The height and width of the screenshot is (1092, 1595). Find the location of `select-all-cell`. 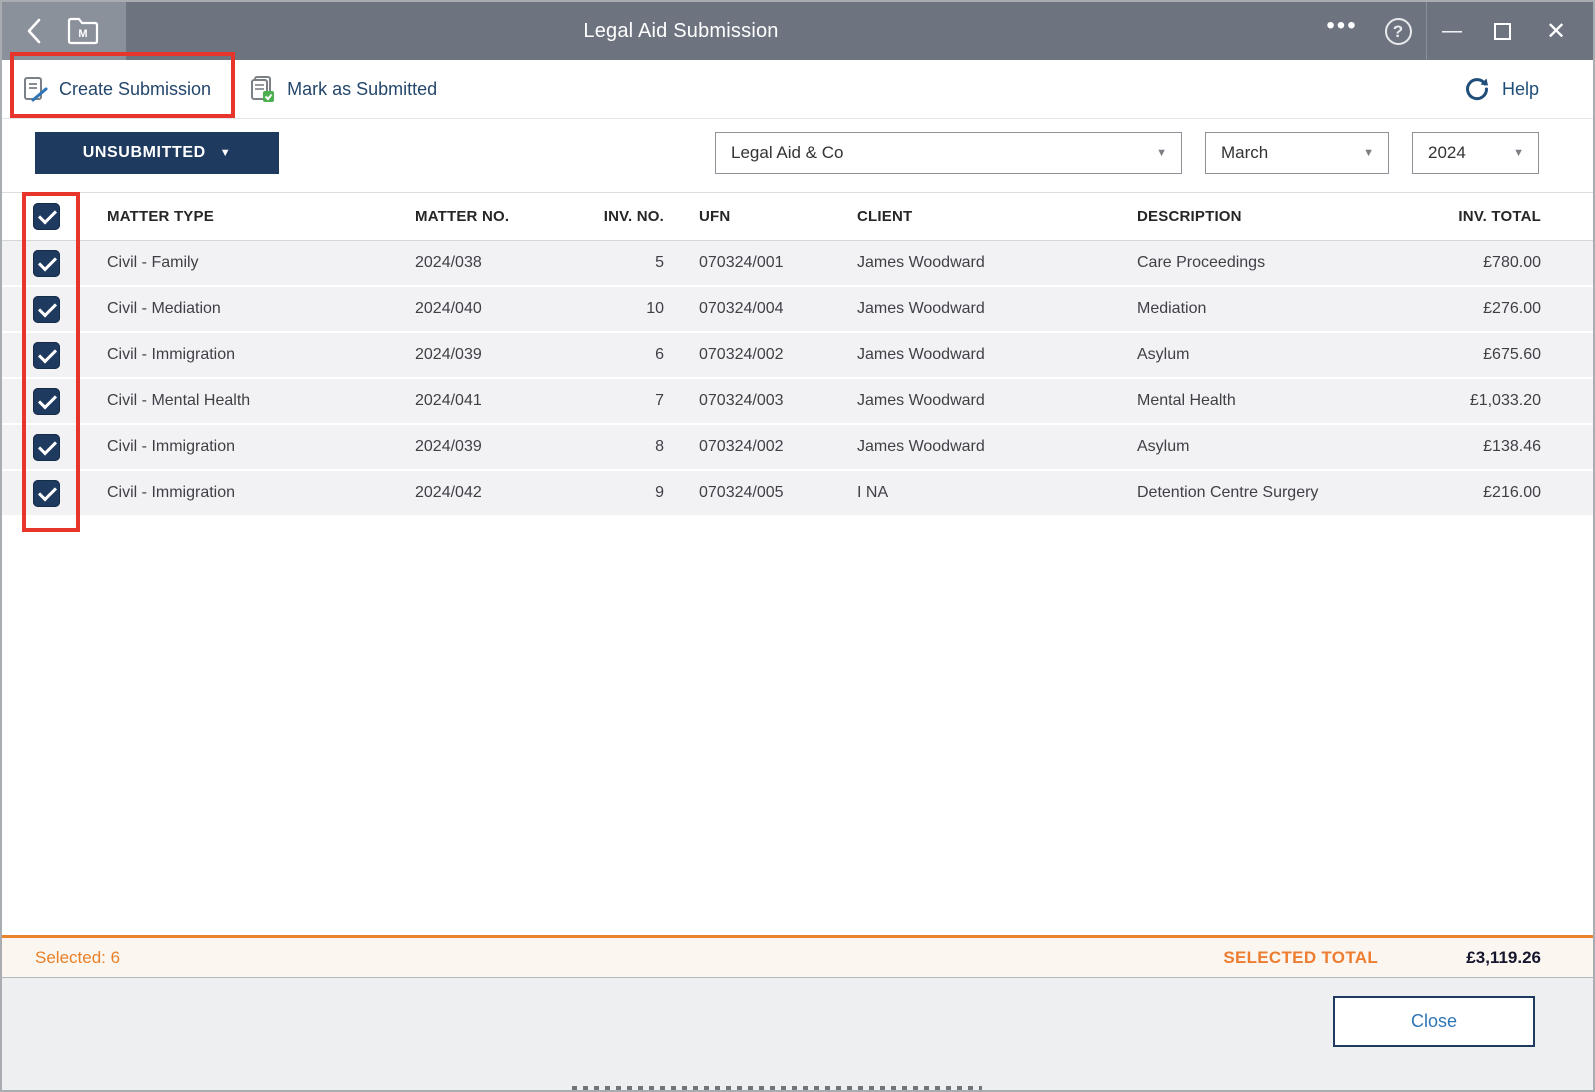

select-all-cell is located at coordinates (45, 216).